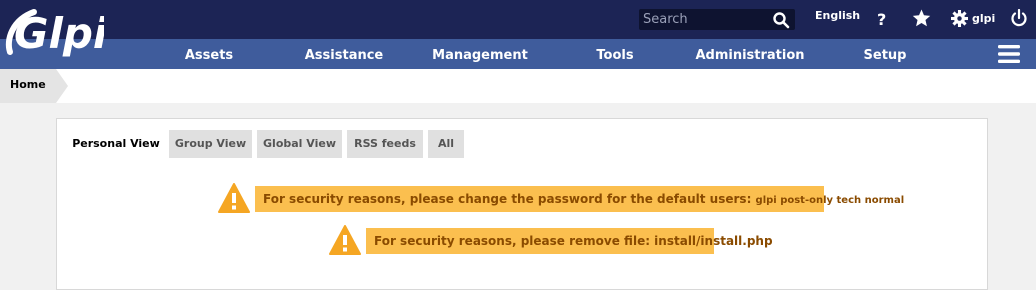  I want to click on breadcrumb-bar, so click(518, 86).